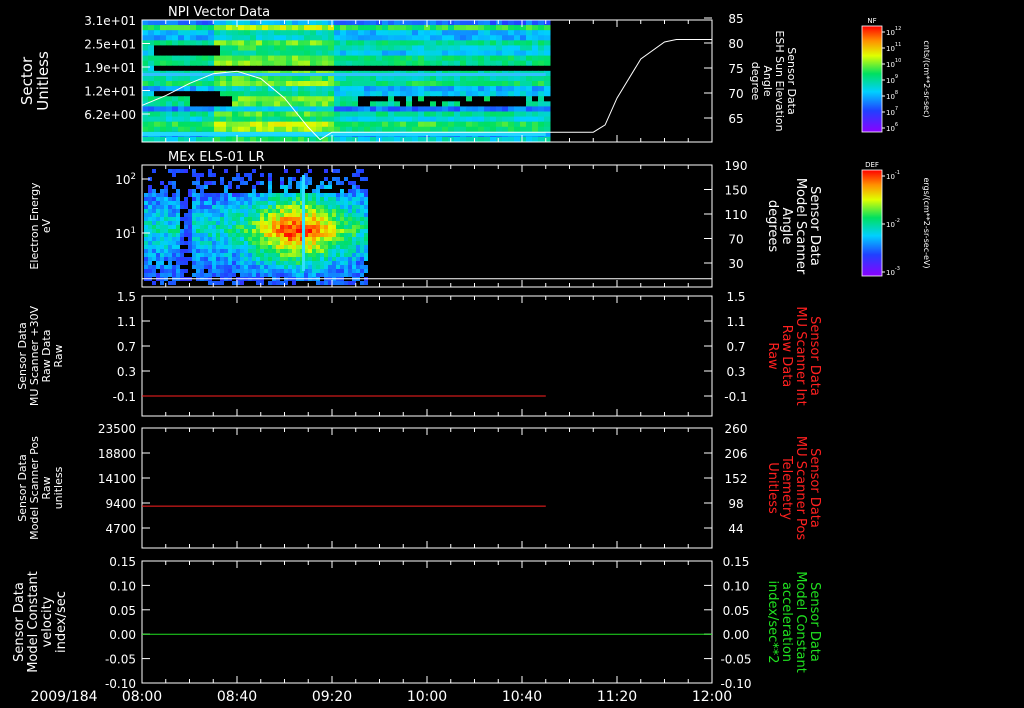 The width and height of the screenshot is (1024, 708). Describe the element at coordinates (126, 297) in the screenshot. I see `panel-int-ytick-label: 1.5` at that location.